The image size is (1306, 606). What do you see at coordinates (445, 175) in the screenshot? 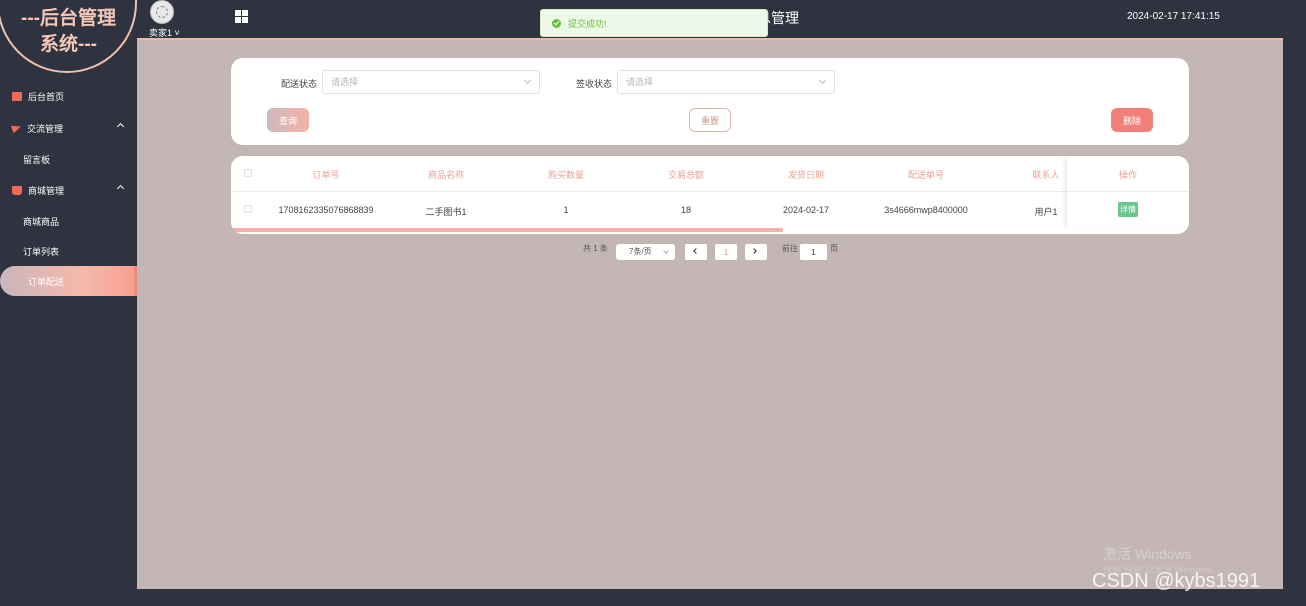
I see `column-header: 商品名称` at bounding box center [445, 175].